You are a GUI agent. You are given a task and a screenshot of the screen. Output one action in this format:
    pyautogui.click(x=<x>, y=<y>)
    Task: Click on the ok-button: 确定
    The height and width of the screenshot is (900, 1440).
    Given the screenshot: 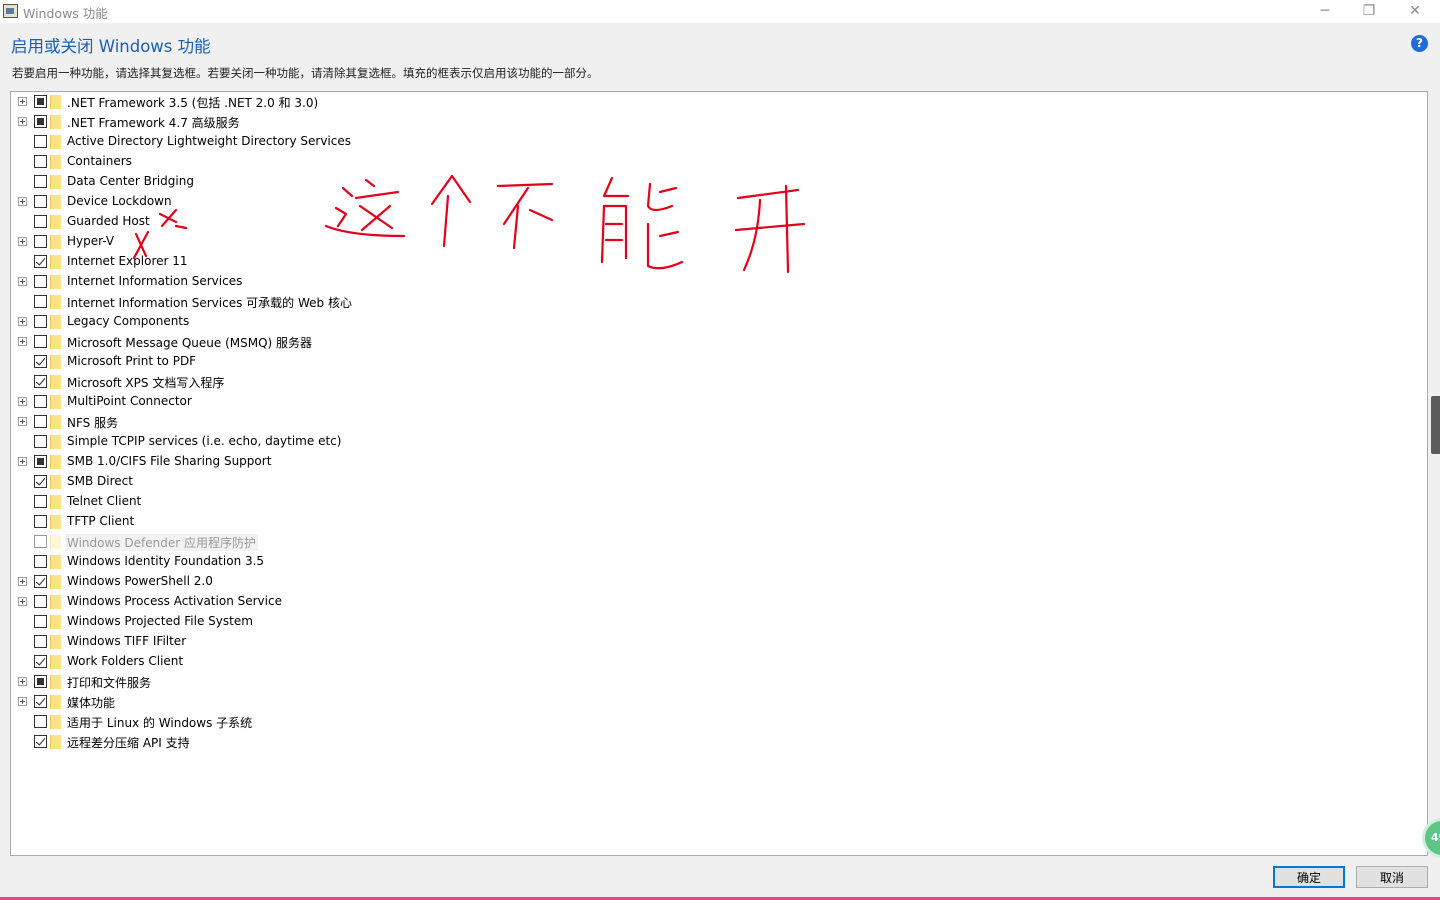 What is the action you would take?
    pyautogui.click(x=1309, y=877)
    